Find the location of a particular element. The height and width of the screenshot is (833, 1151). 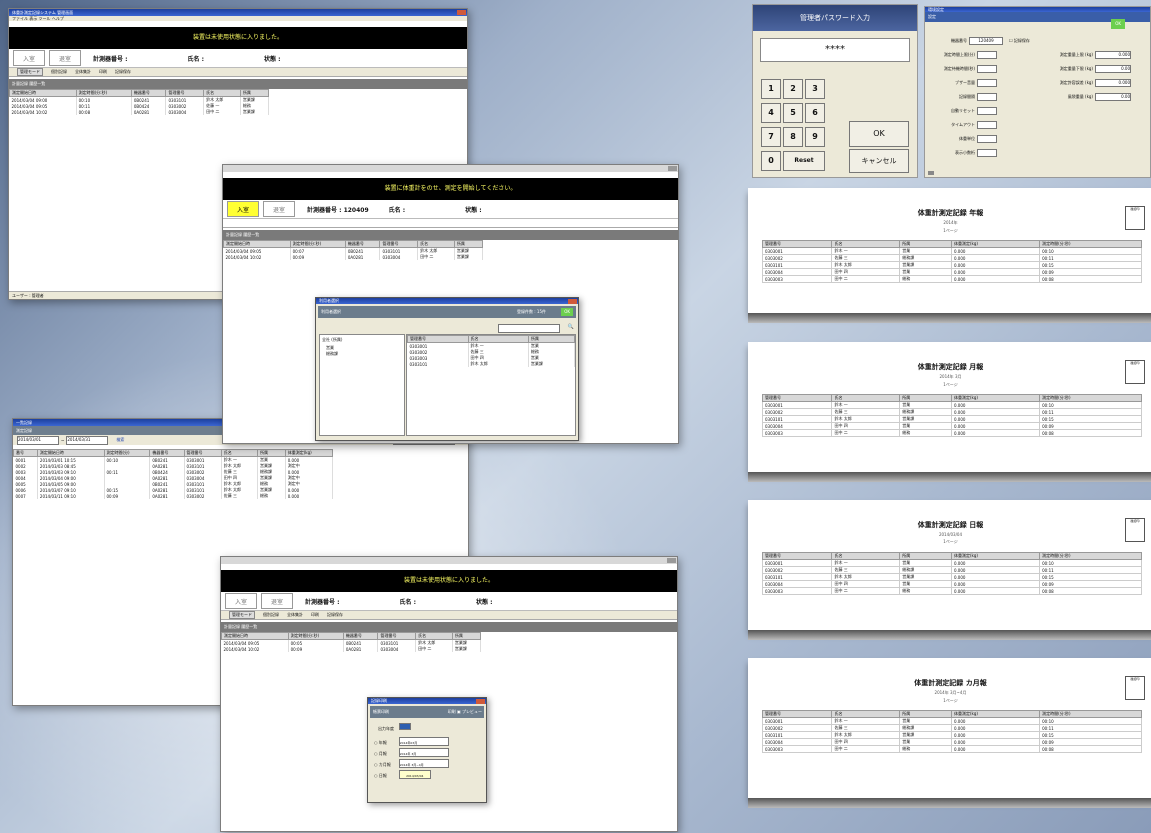

option-row: ○ 年報 2014年03月 is located at coordinates (427, 742).